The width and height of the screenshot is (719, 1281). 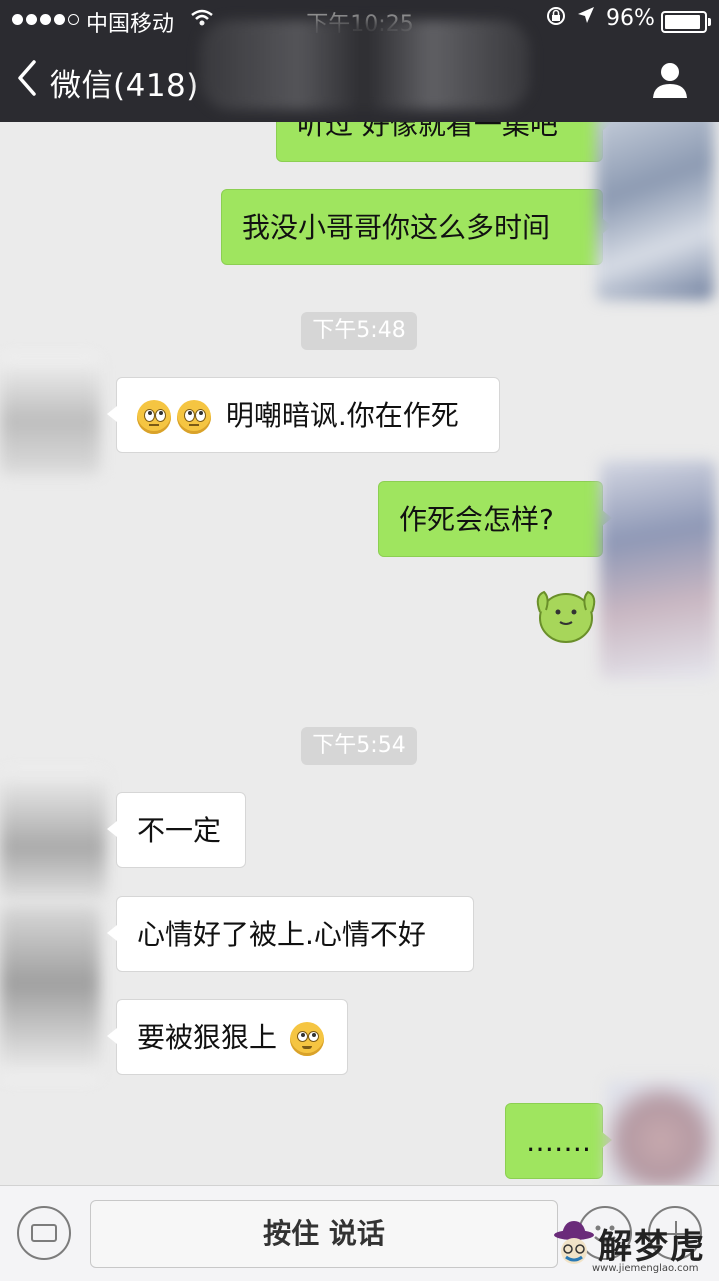 I want to click on rotation-lock-icon, so click(x=556, y=19).